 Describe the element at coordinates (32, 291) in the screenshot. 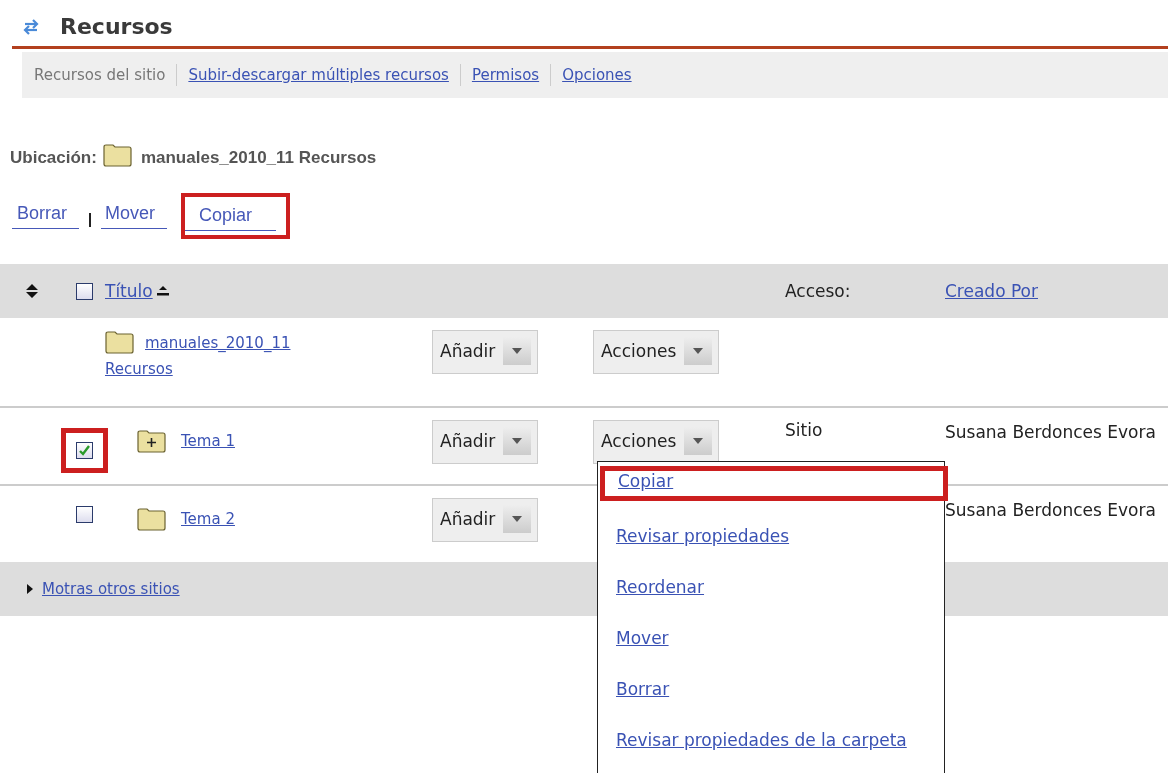

I see `sort-icon` at that location.